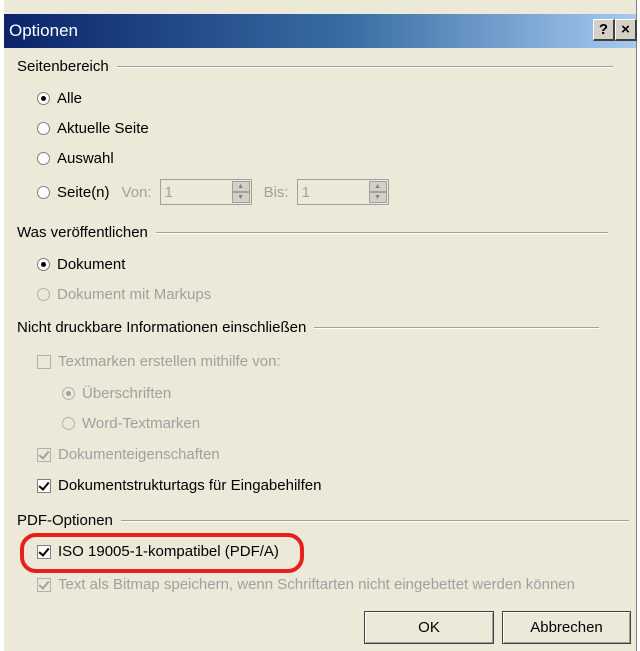 This screenshot has width=640, height=651. What do you see at coordinates (83, 192) in the screenshot?
I see `radio-label: Seite(n)` at bounding box center [83, 192].